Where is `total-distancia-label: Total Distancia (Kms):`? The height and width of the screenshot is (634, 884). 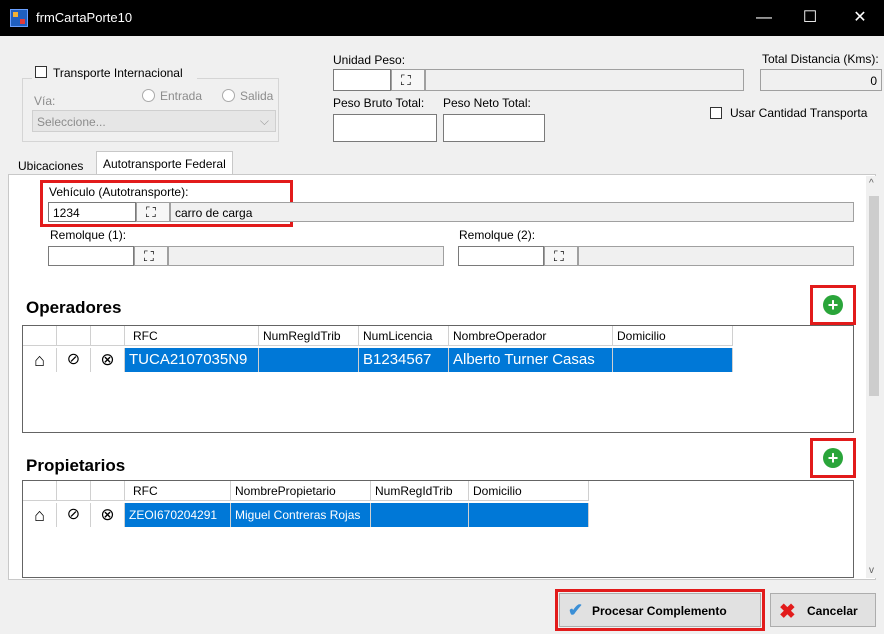 total-distancia-label: Total Distancia (Kms): is located at coordinates (820, 59).